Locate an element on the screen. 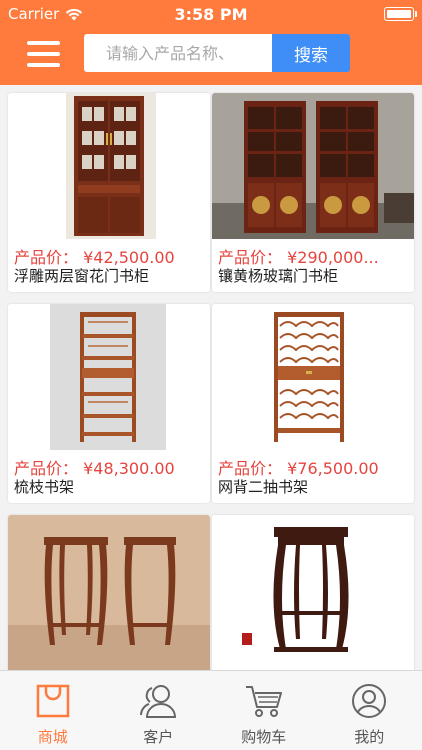 The height and width of the screenshot is (750, 422). app-header: Carrier 3:58 PM 搜索 is located at coordinates (211, 42).